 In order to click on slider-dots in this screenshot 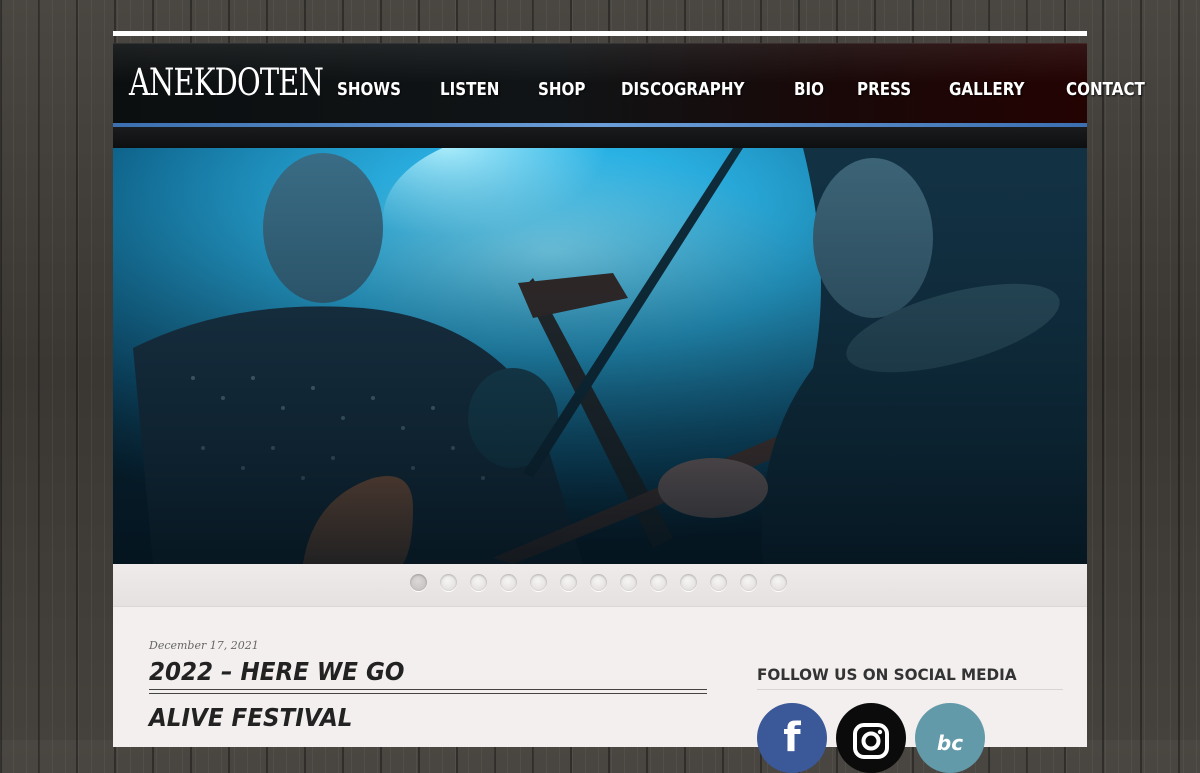, I will do `click(605, 582)`.